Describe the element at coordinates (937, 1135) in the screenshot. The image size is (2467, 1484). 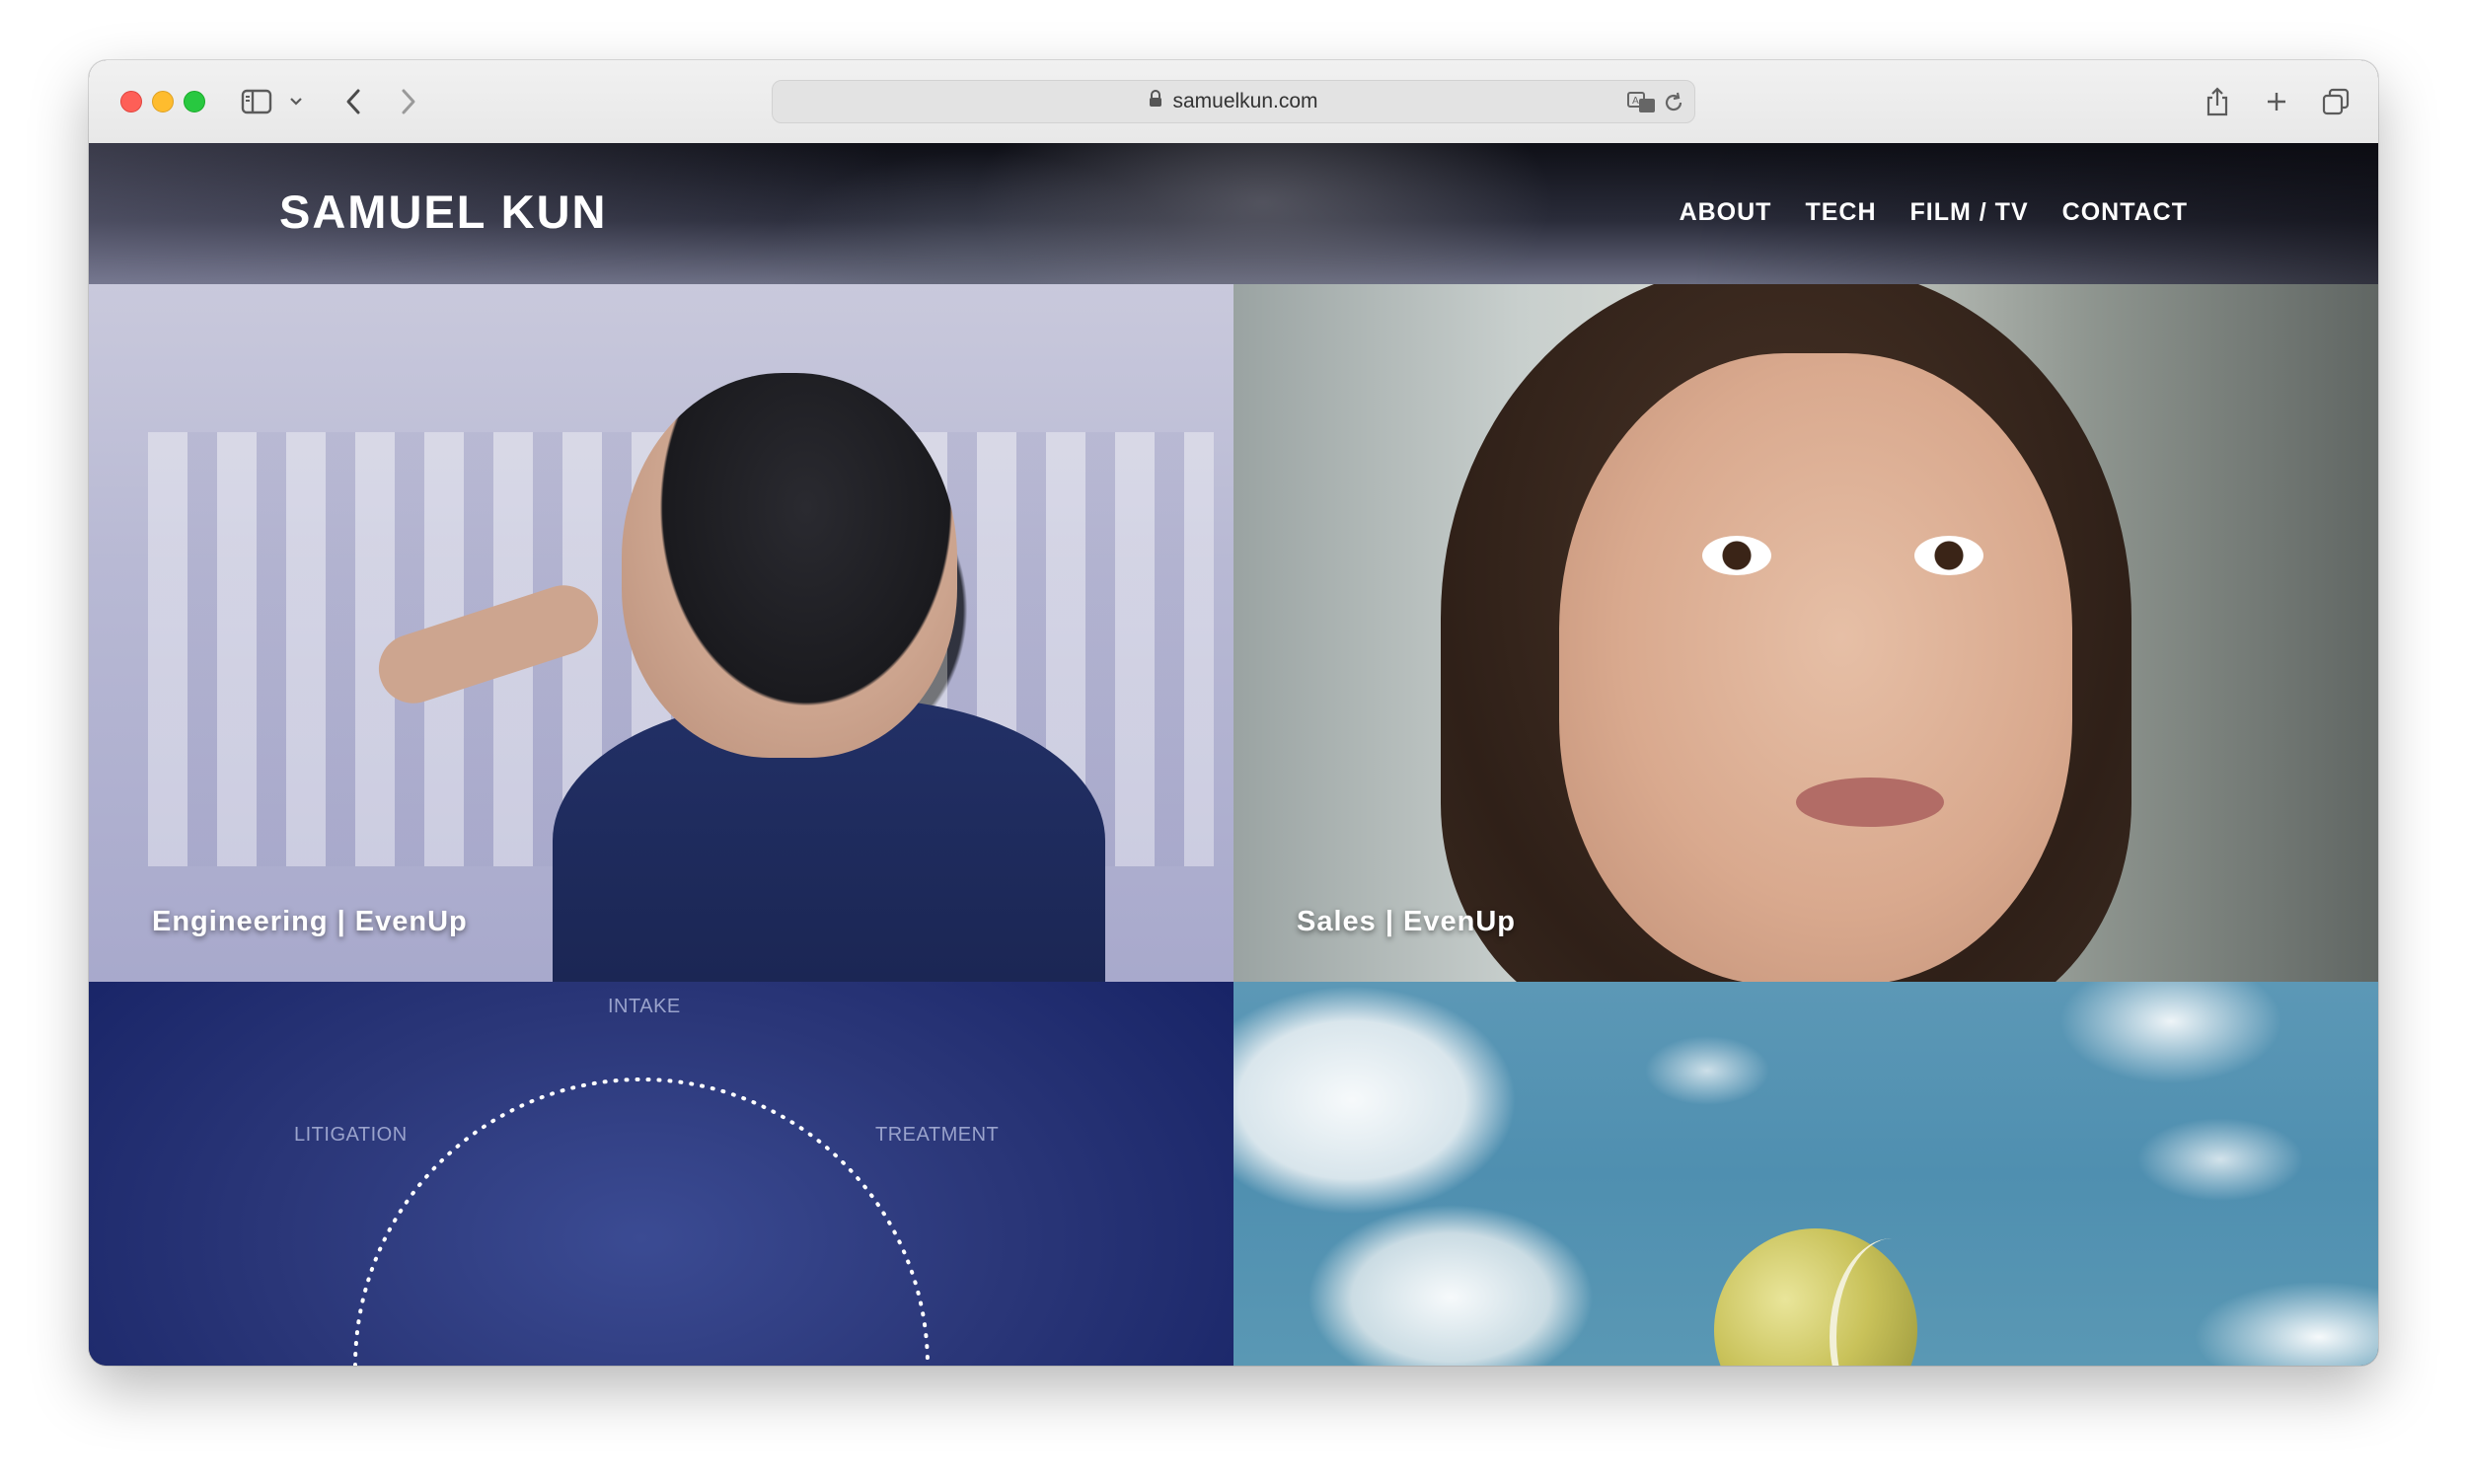
I see `diagram-label-treatment: TREATMENT` at that location.